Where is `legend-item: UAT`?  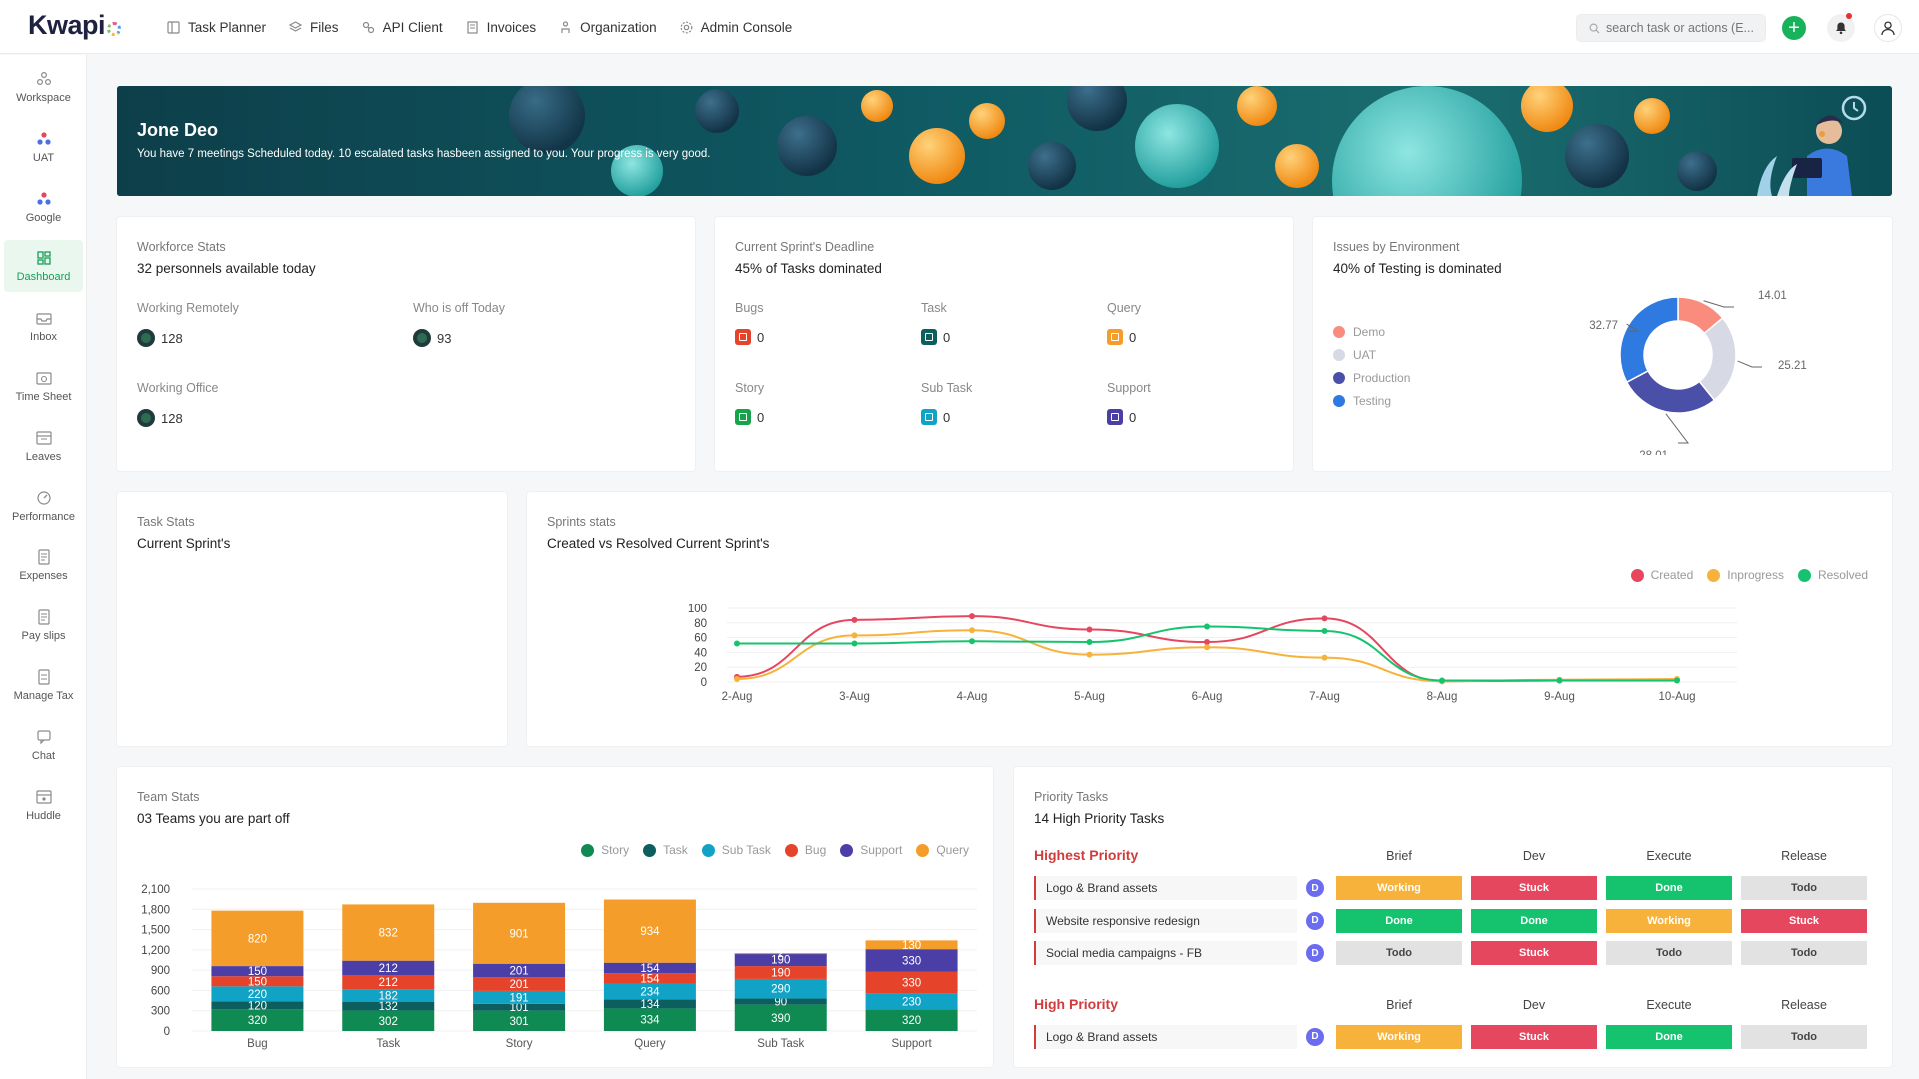 legend-item: UAT is located at coordinates (1371, 355).